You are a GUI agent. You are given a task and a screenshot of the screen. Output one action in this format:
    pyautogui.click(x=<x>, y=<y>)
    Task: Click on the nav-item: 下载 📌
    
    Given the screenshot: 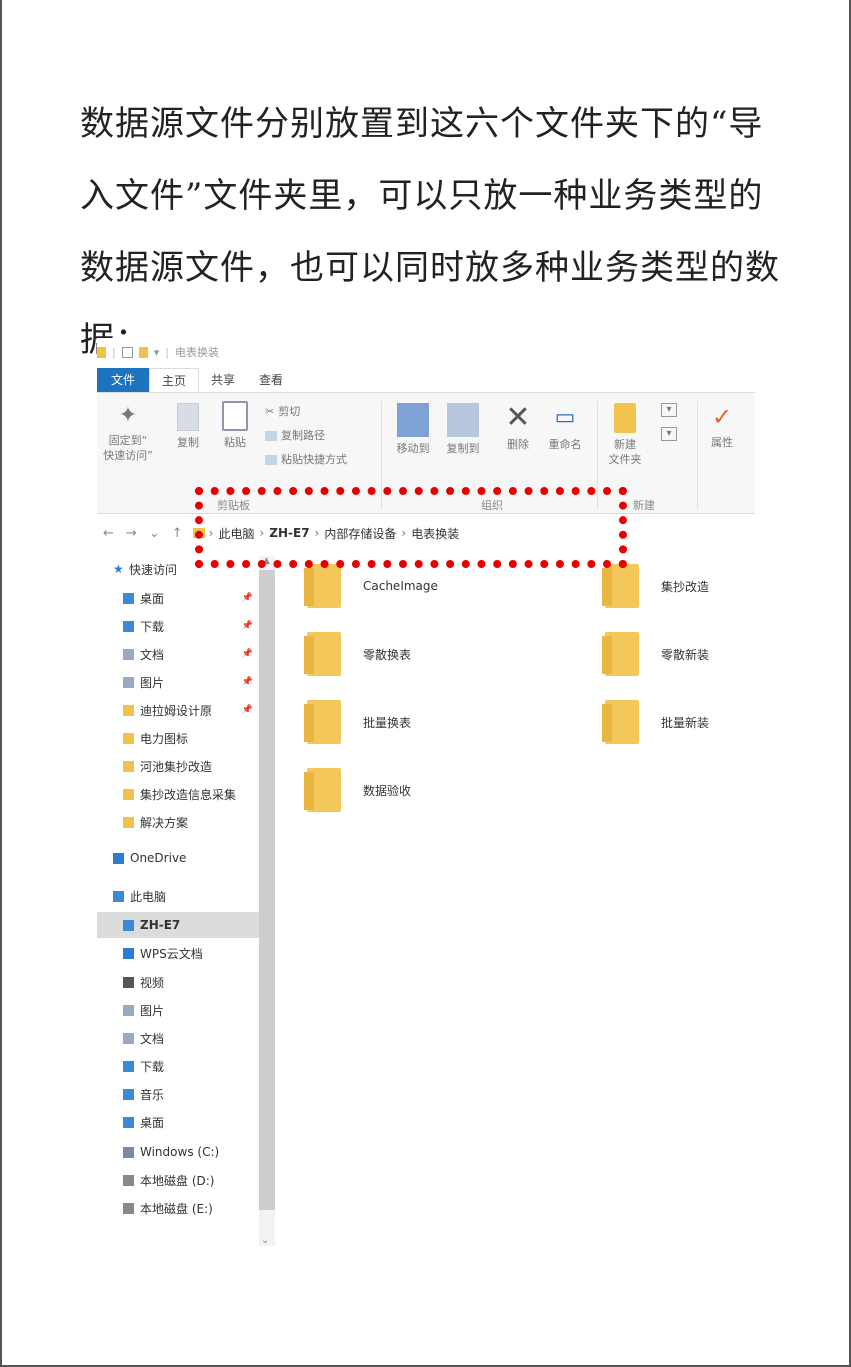 What is the action you would take?
    pyautogui.click(x=178, y=626)
    